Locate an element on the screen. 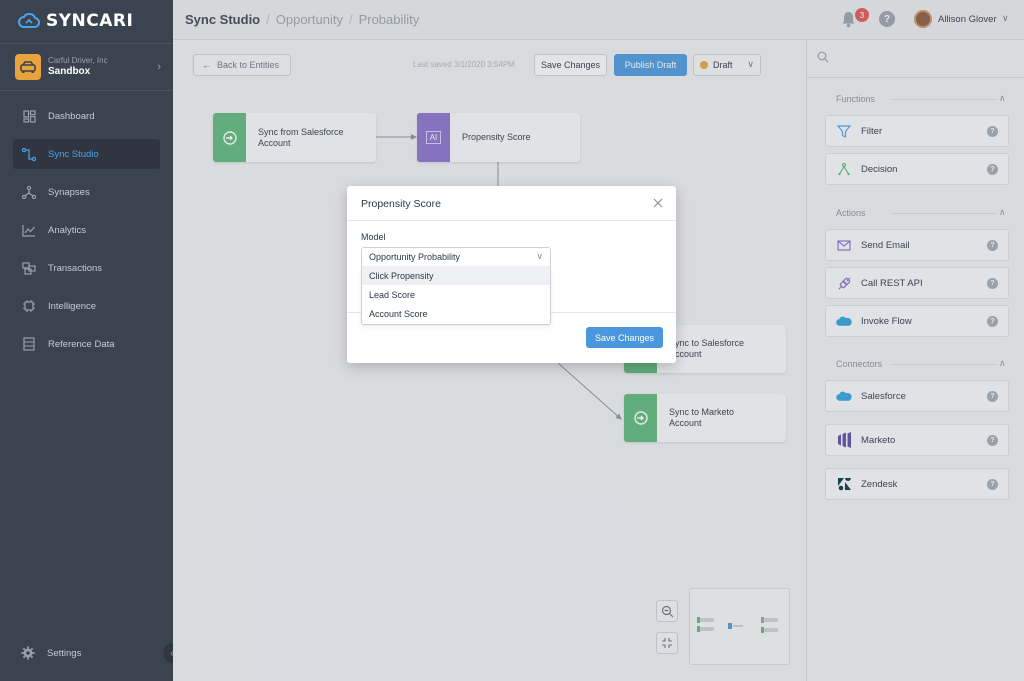 This screenshot has height=681, width=1024. nav-item-intelligence: Intelligence is located at coordinates (86, 306).